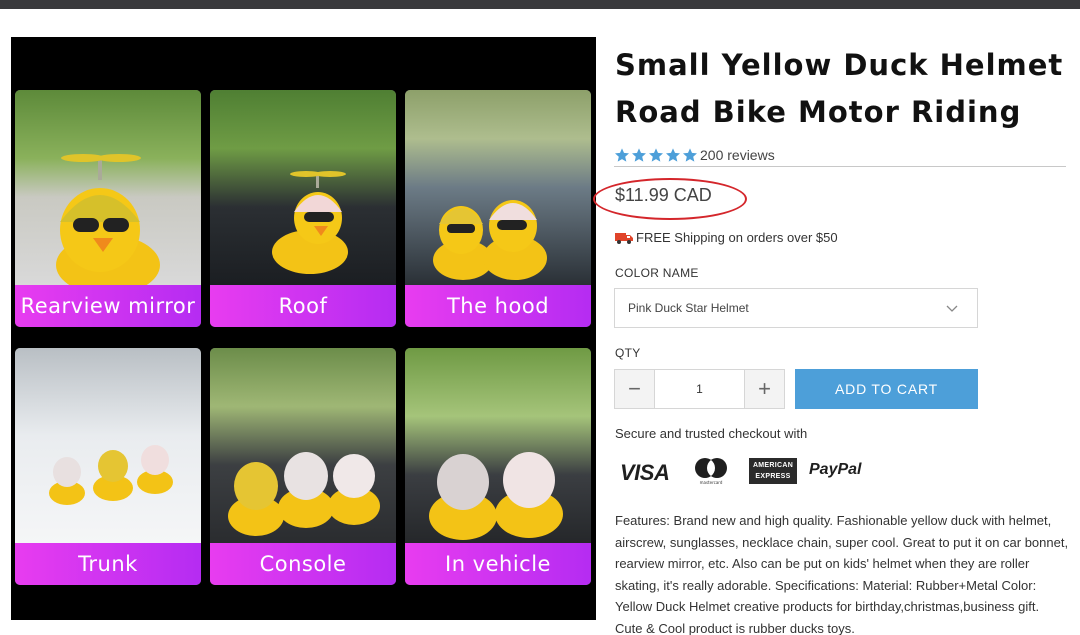 The width and height of the screenshot is (1080, 635). I want to click on tile-caption: The hood, so click(498, 306).